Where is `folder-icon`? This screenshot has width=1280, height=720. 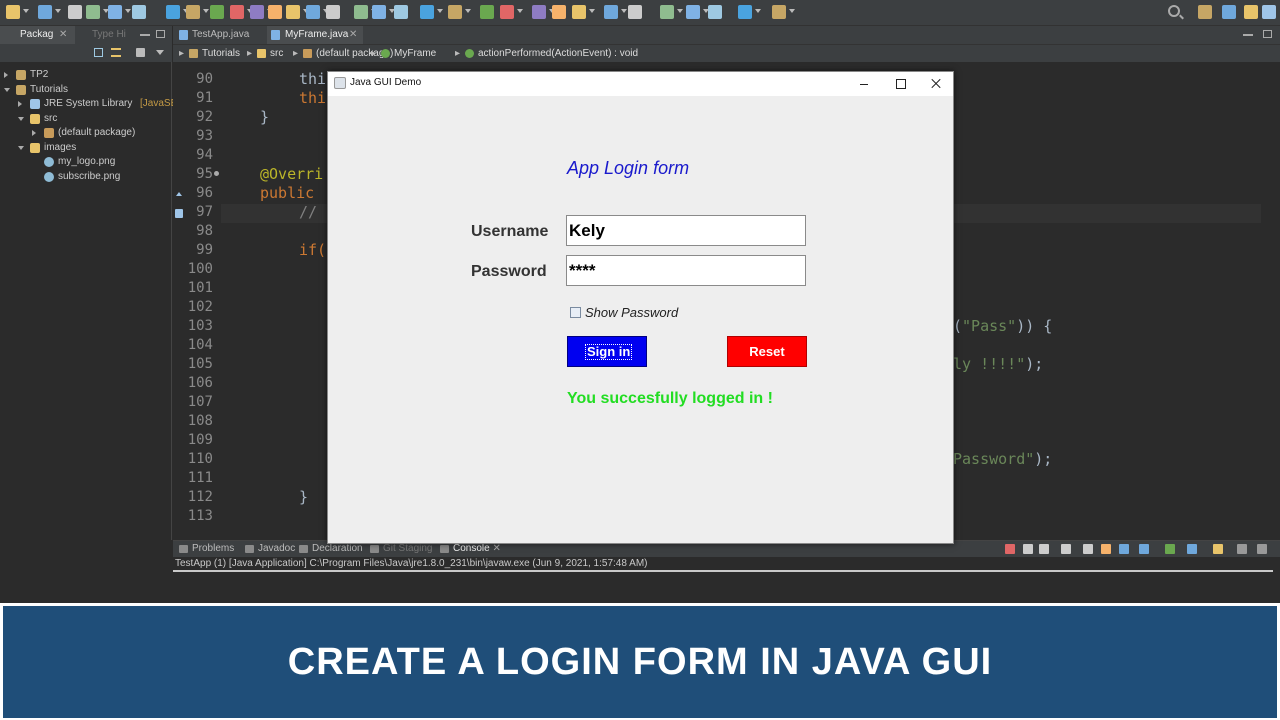
folder-icon is located at coordinates (539, 12).